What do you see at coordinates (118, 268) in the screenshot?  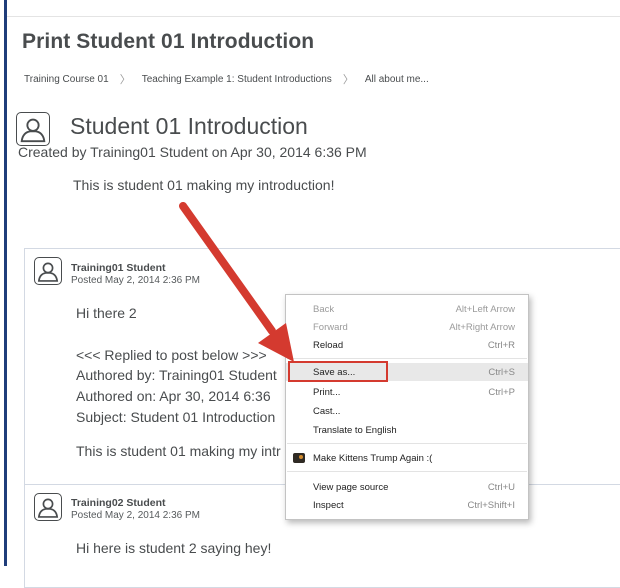 I see `post-author: Training01 Student` at bounding box center [118, 268].